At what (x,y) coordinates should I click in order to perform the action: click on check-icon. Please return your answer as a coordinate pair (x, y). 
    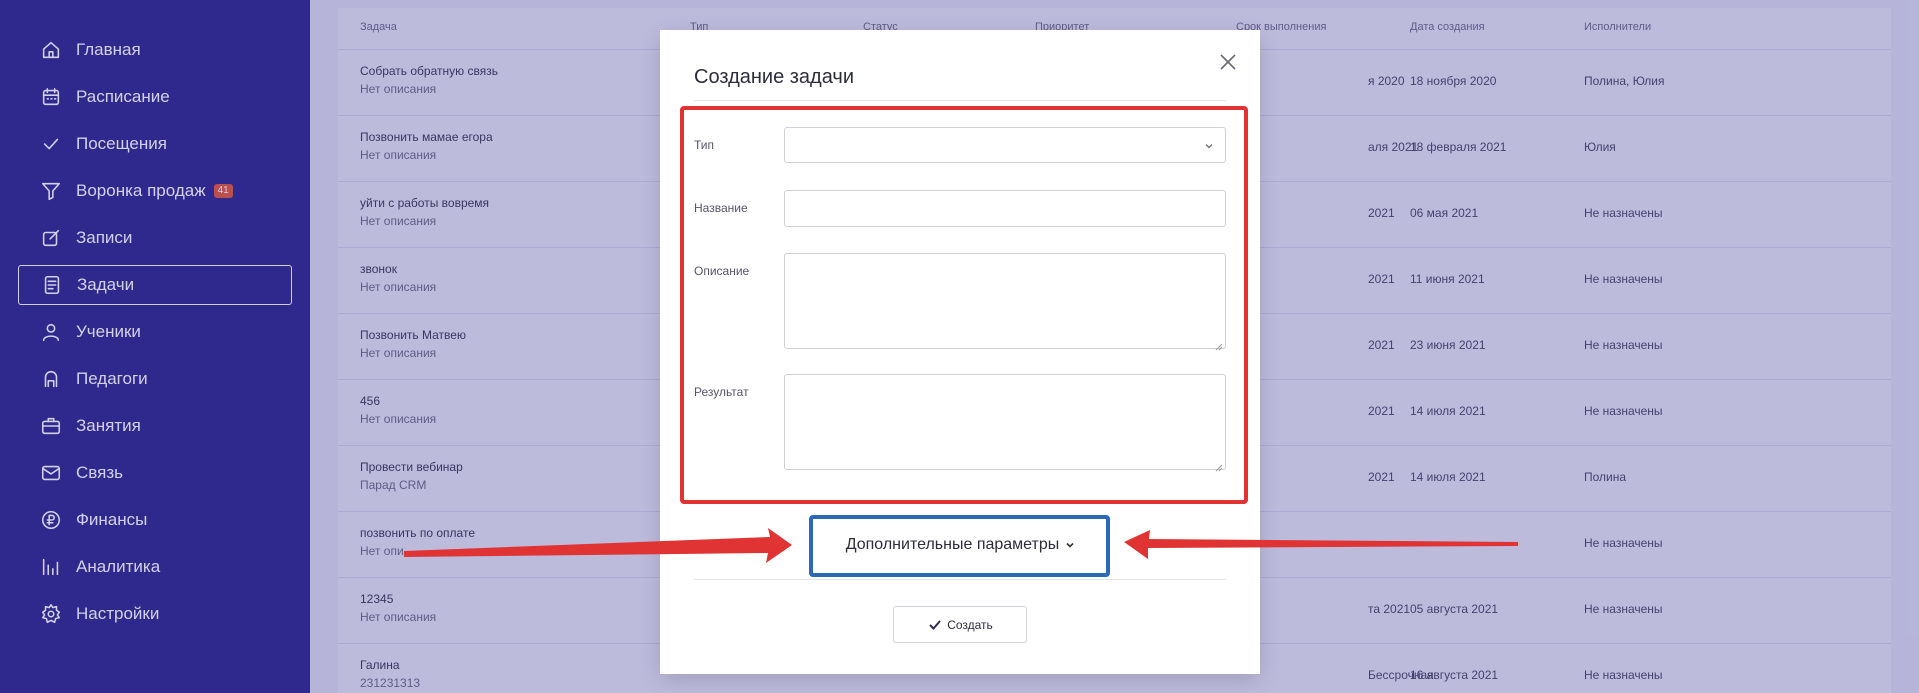
    Looking at the image, I should click on (935, 625).